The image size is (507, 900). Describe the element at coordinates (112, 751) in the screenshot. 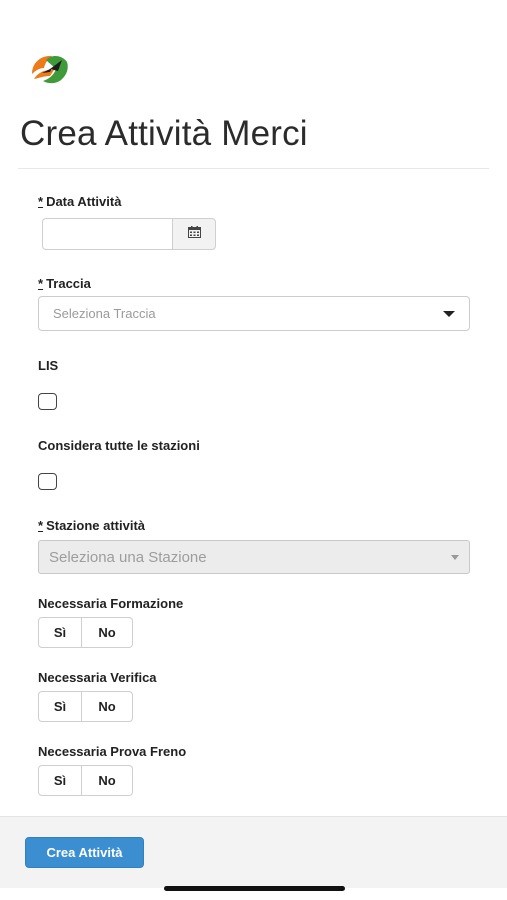

I see `prova-freno-label: Necessaria Prova Freno` at that location.